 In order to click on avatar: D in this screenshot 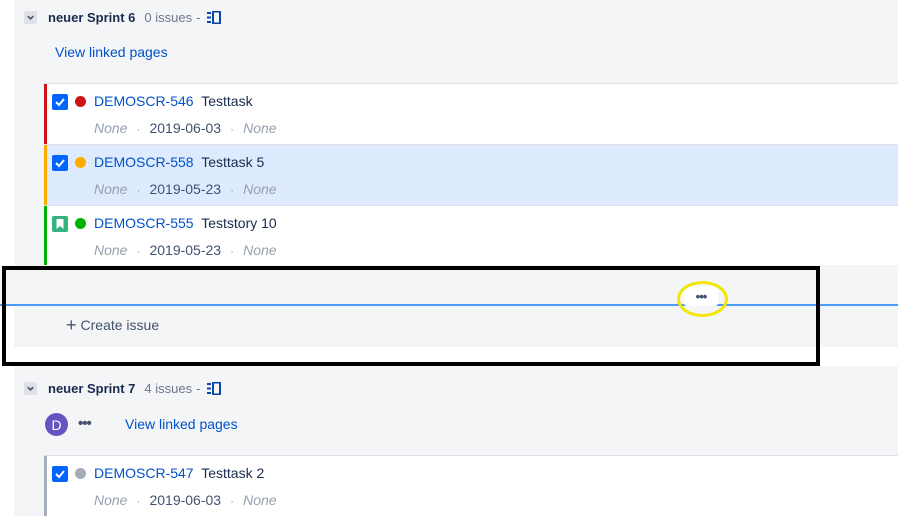, I will do `click(56, 424)`.